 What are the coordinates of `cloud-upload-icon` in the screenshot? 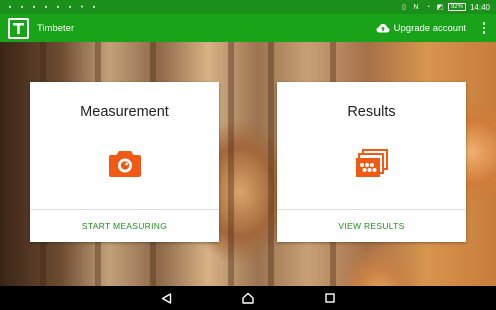 It's located at (383, 28).